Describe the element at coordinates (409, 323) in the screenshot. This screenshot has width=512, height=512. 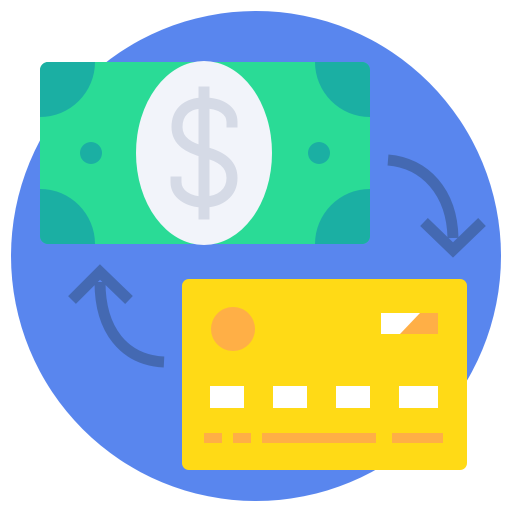
I see `card-logo` at that location.